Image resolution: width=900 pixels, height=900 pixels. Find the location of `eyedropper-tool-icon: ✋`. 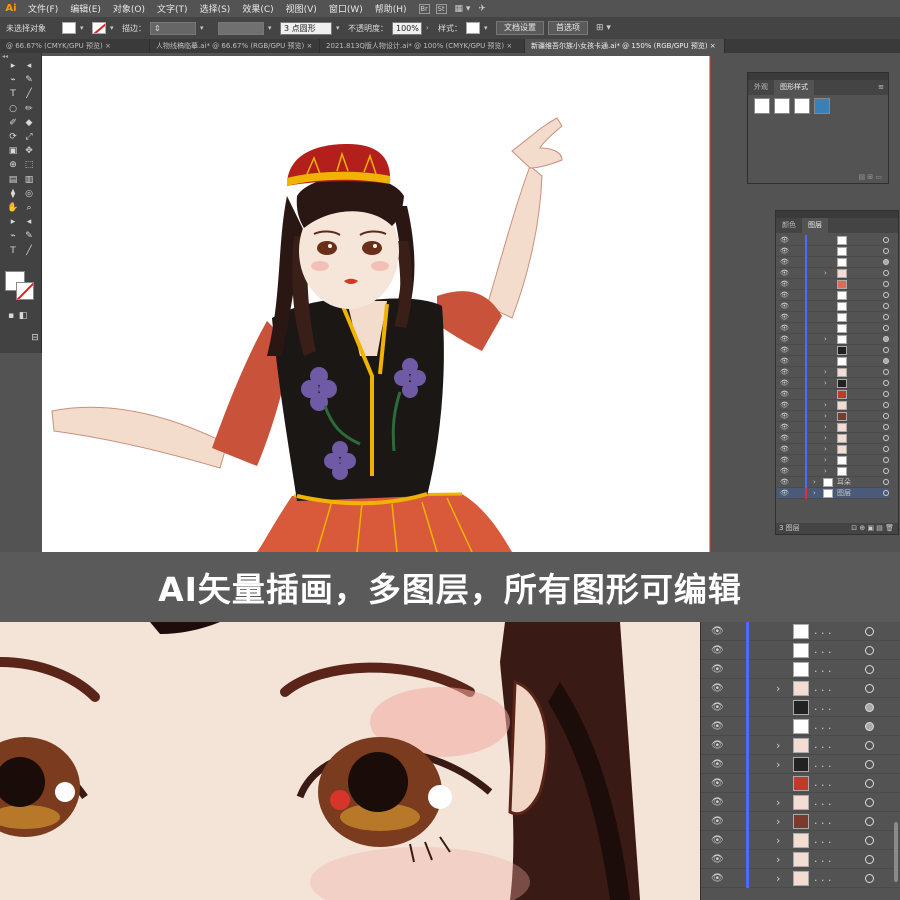

eyedropper-tool-icon: ✋ is located at coordinates (13, 208).